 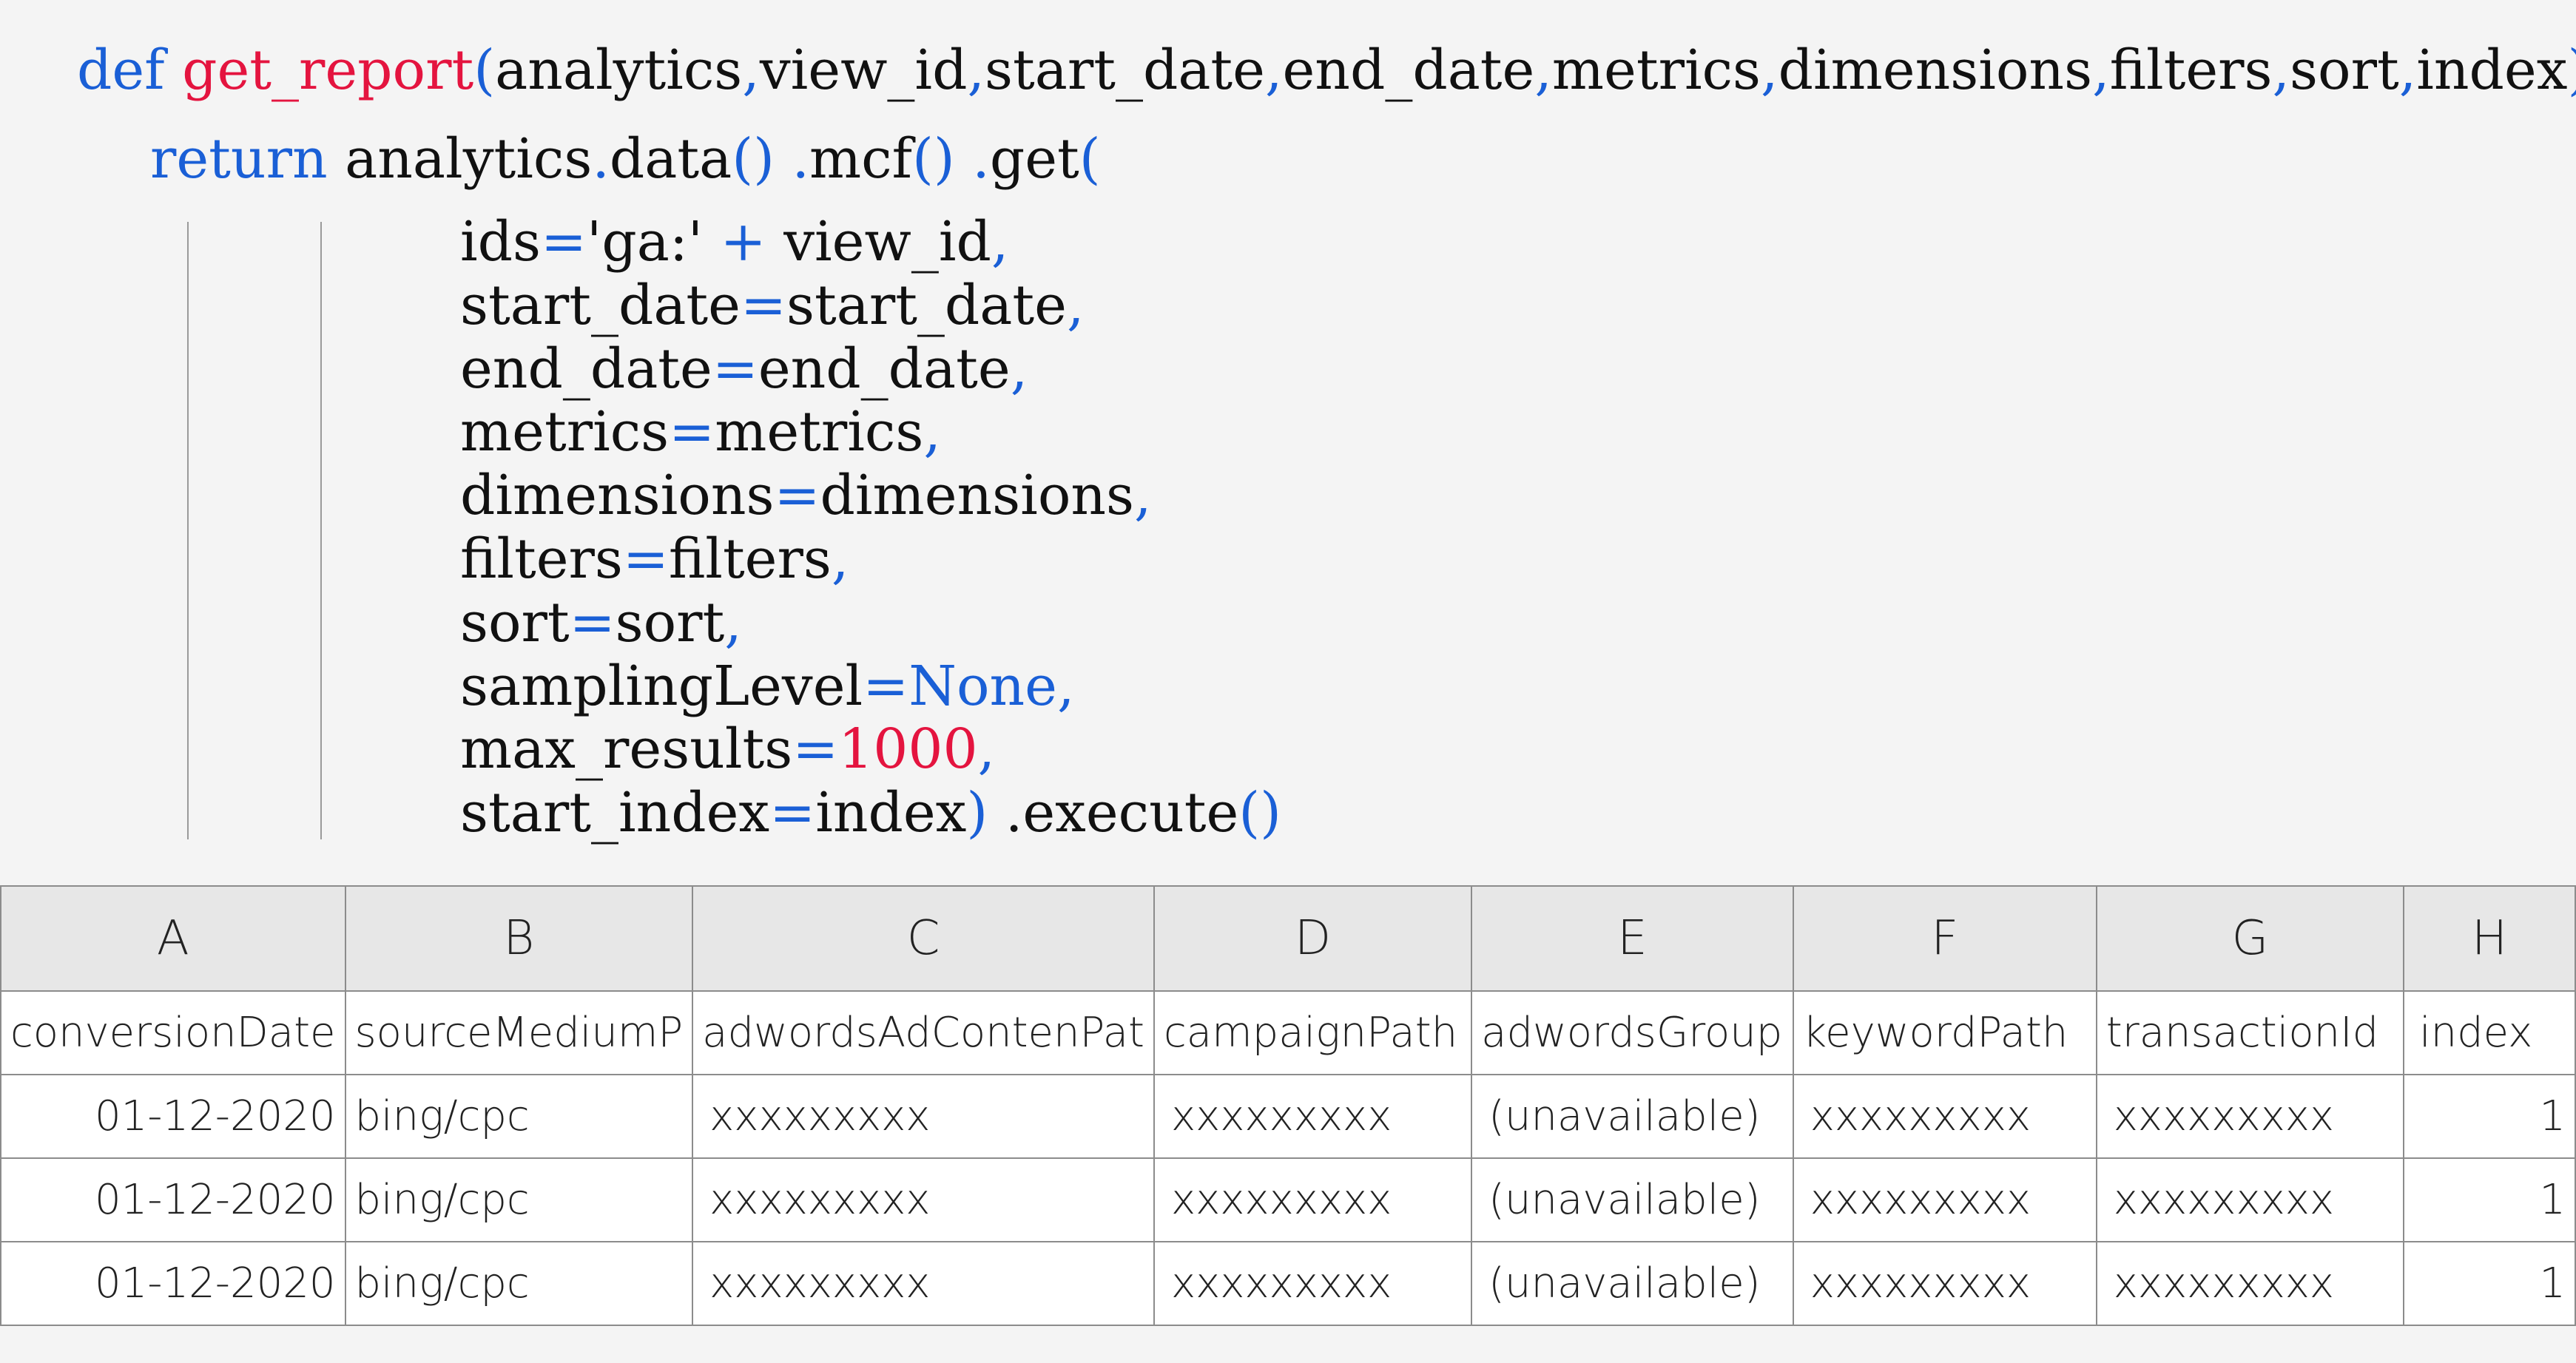 What do you see at coordinates (670, 622) in the screenshot?
I see `arg-value: sort` at bounding box center [670, 622].